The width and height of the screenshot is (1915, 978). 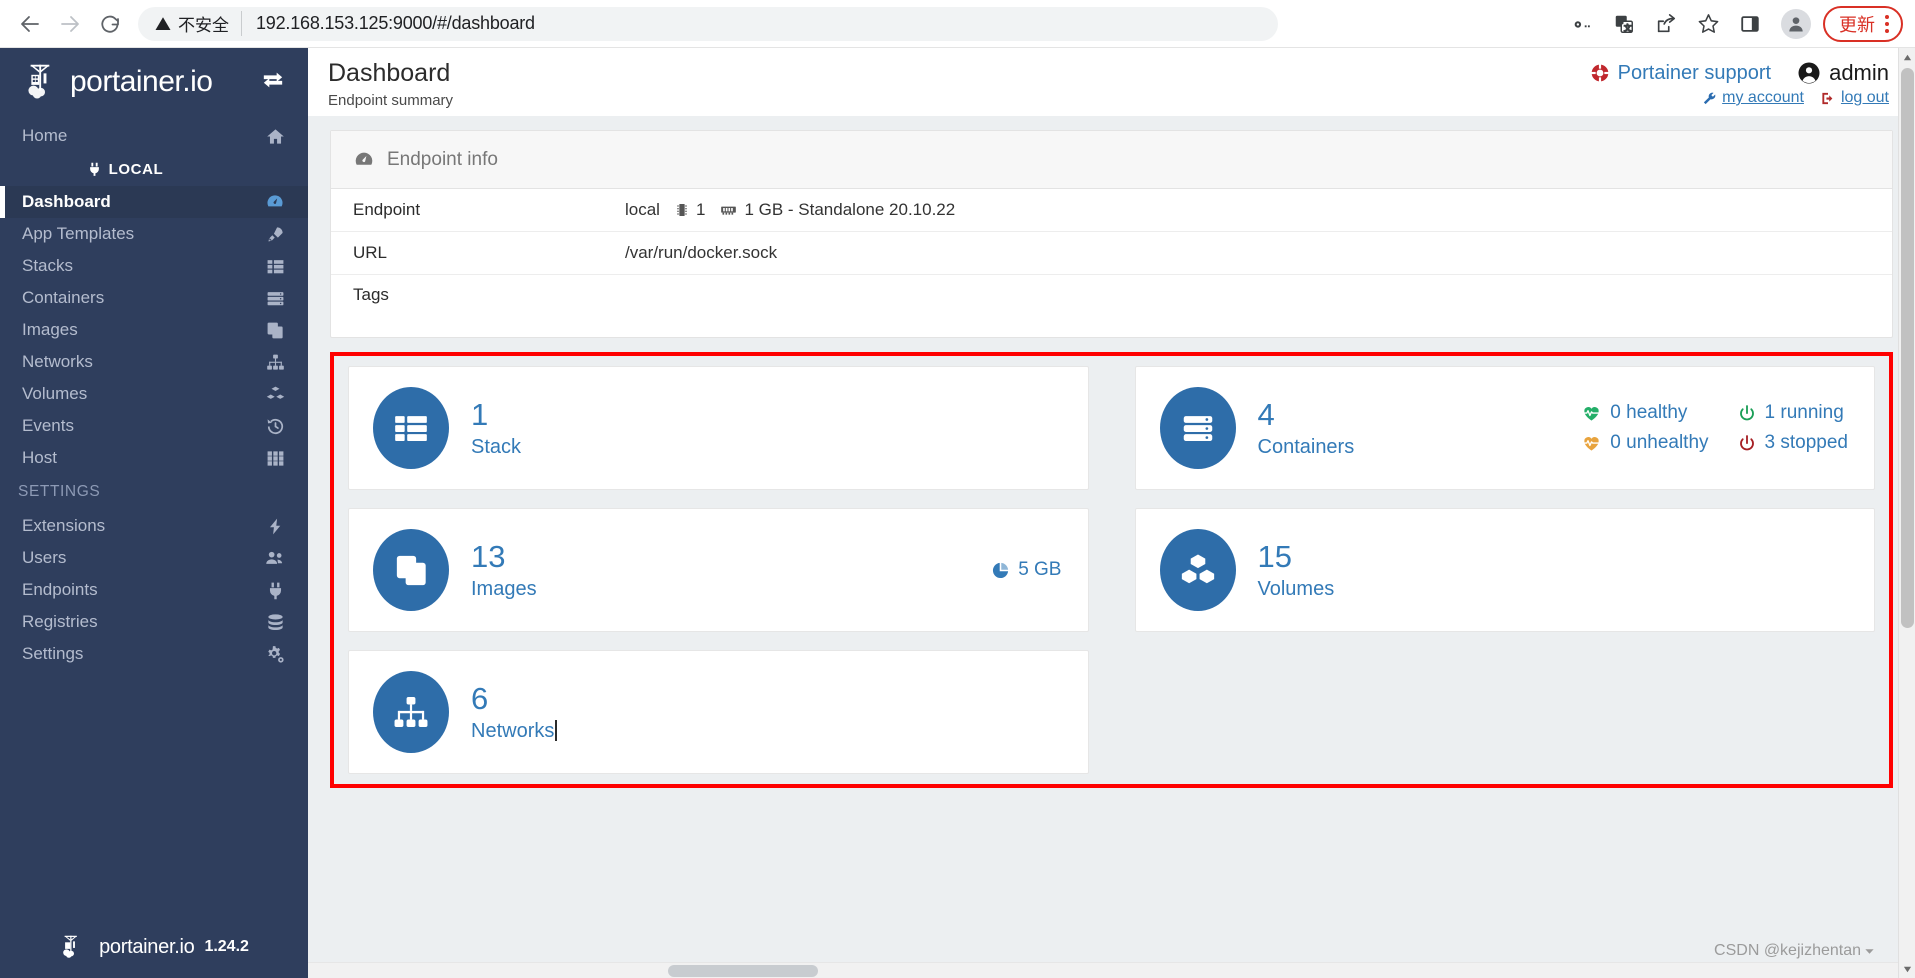 I want to click on svg-text: G, so click(x=1621, y=21).